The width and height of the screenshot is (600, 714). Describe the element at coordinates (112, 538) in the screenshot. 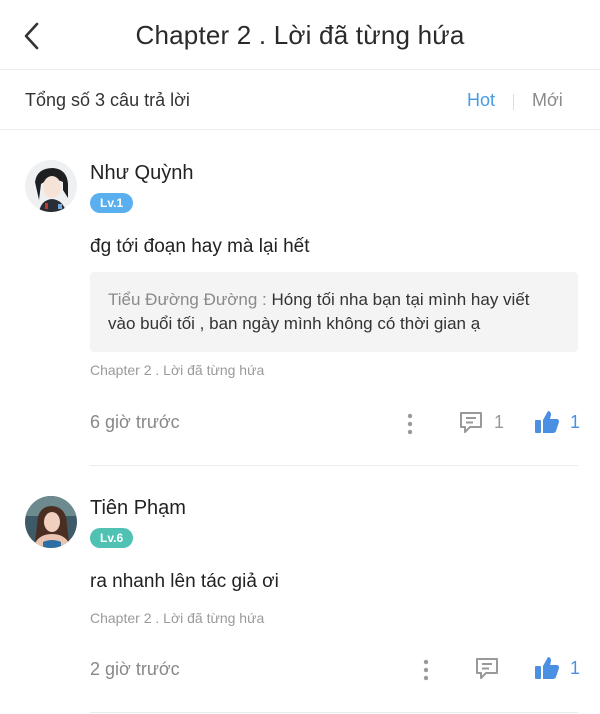

I see `level-badge: Lv.6` at that location.